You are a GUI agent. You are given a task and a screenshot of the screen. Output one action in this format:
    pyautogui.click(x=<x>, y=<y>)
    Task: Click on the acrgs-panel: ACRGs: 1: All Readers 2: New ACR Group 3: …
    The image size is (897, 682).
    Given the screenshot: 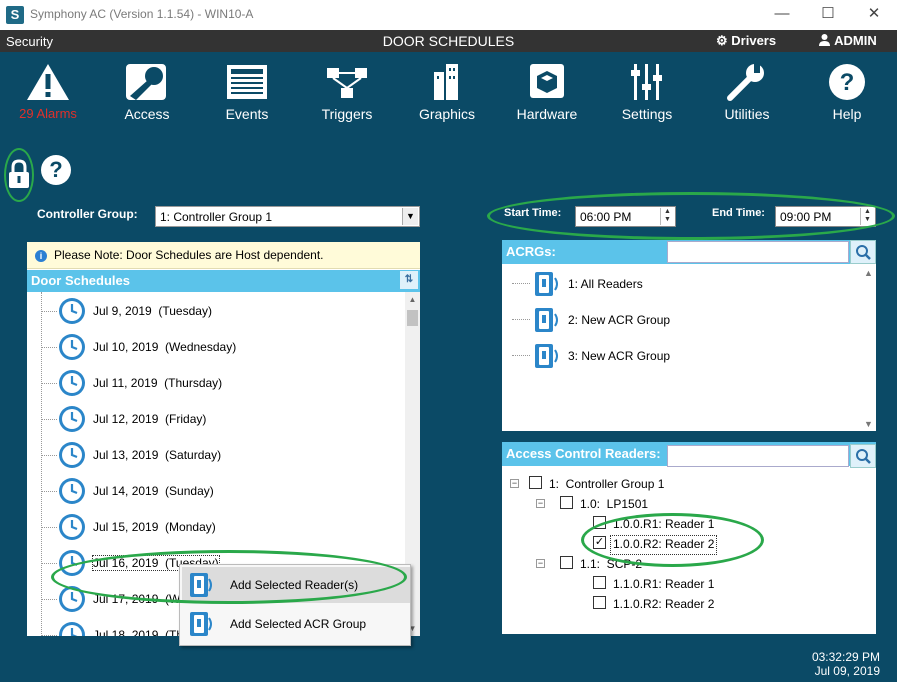 What is the action you would take?
    pyautogui.click(x=689, y=335)
    